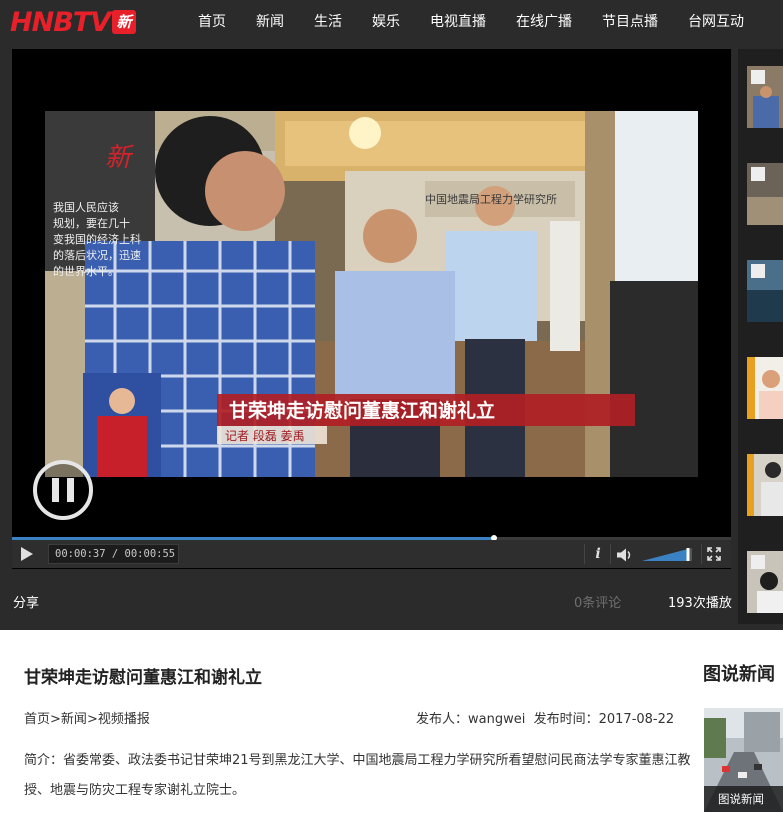  I want to click on volume-slider, so click(667, 554).